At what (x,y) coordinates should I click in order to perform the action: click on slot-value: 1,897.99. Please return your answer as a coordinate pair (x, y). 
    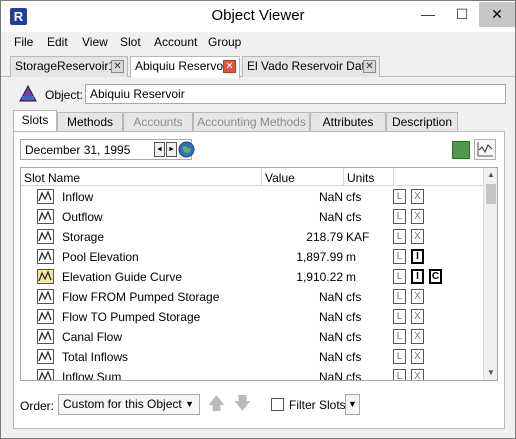
    Looking at the image, I should click on (319, 257).